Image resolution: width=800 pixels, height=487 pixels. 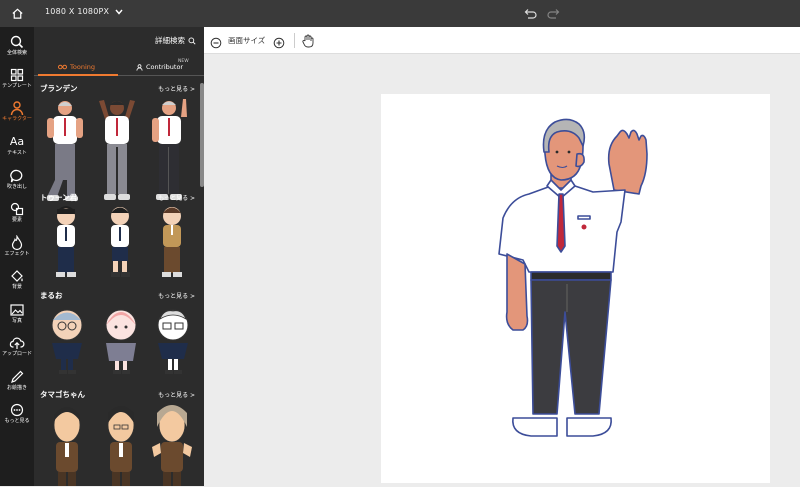 I want to click on canvas-size-dropdown: 1080 X 1080PX, so click(x=84, y=11).